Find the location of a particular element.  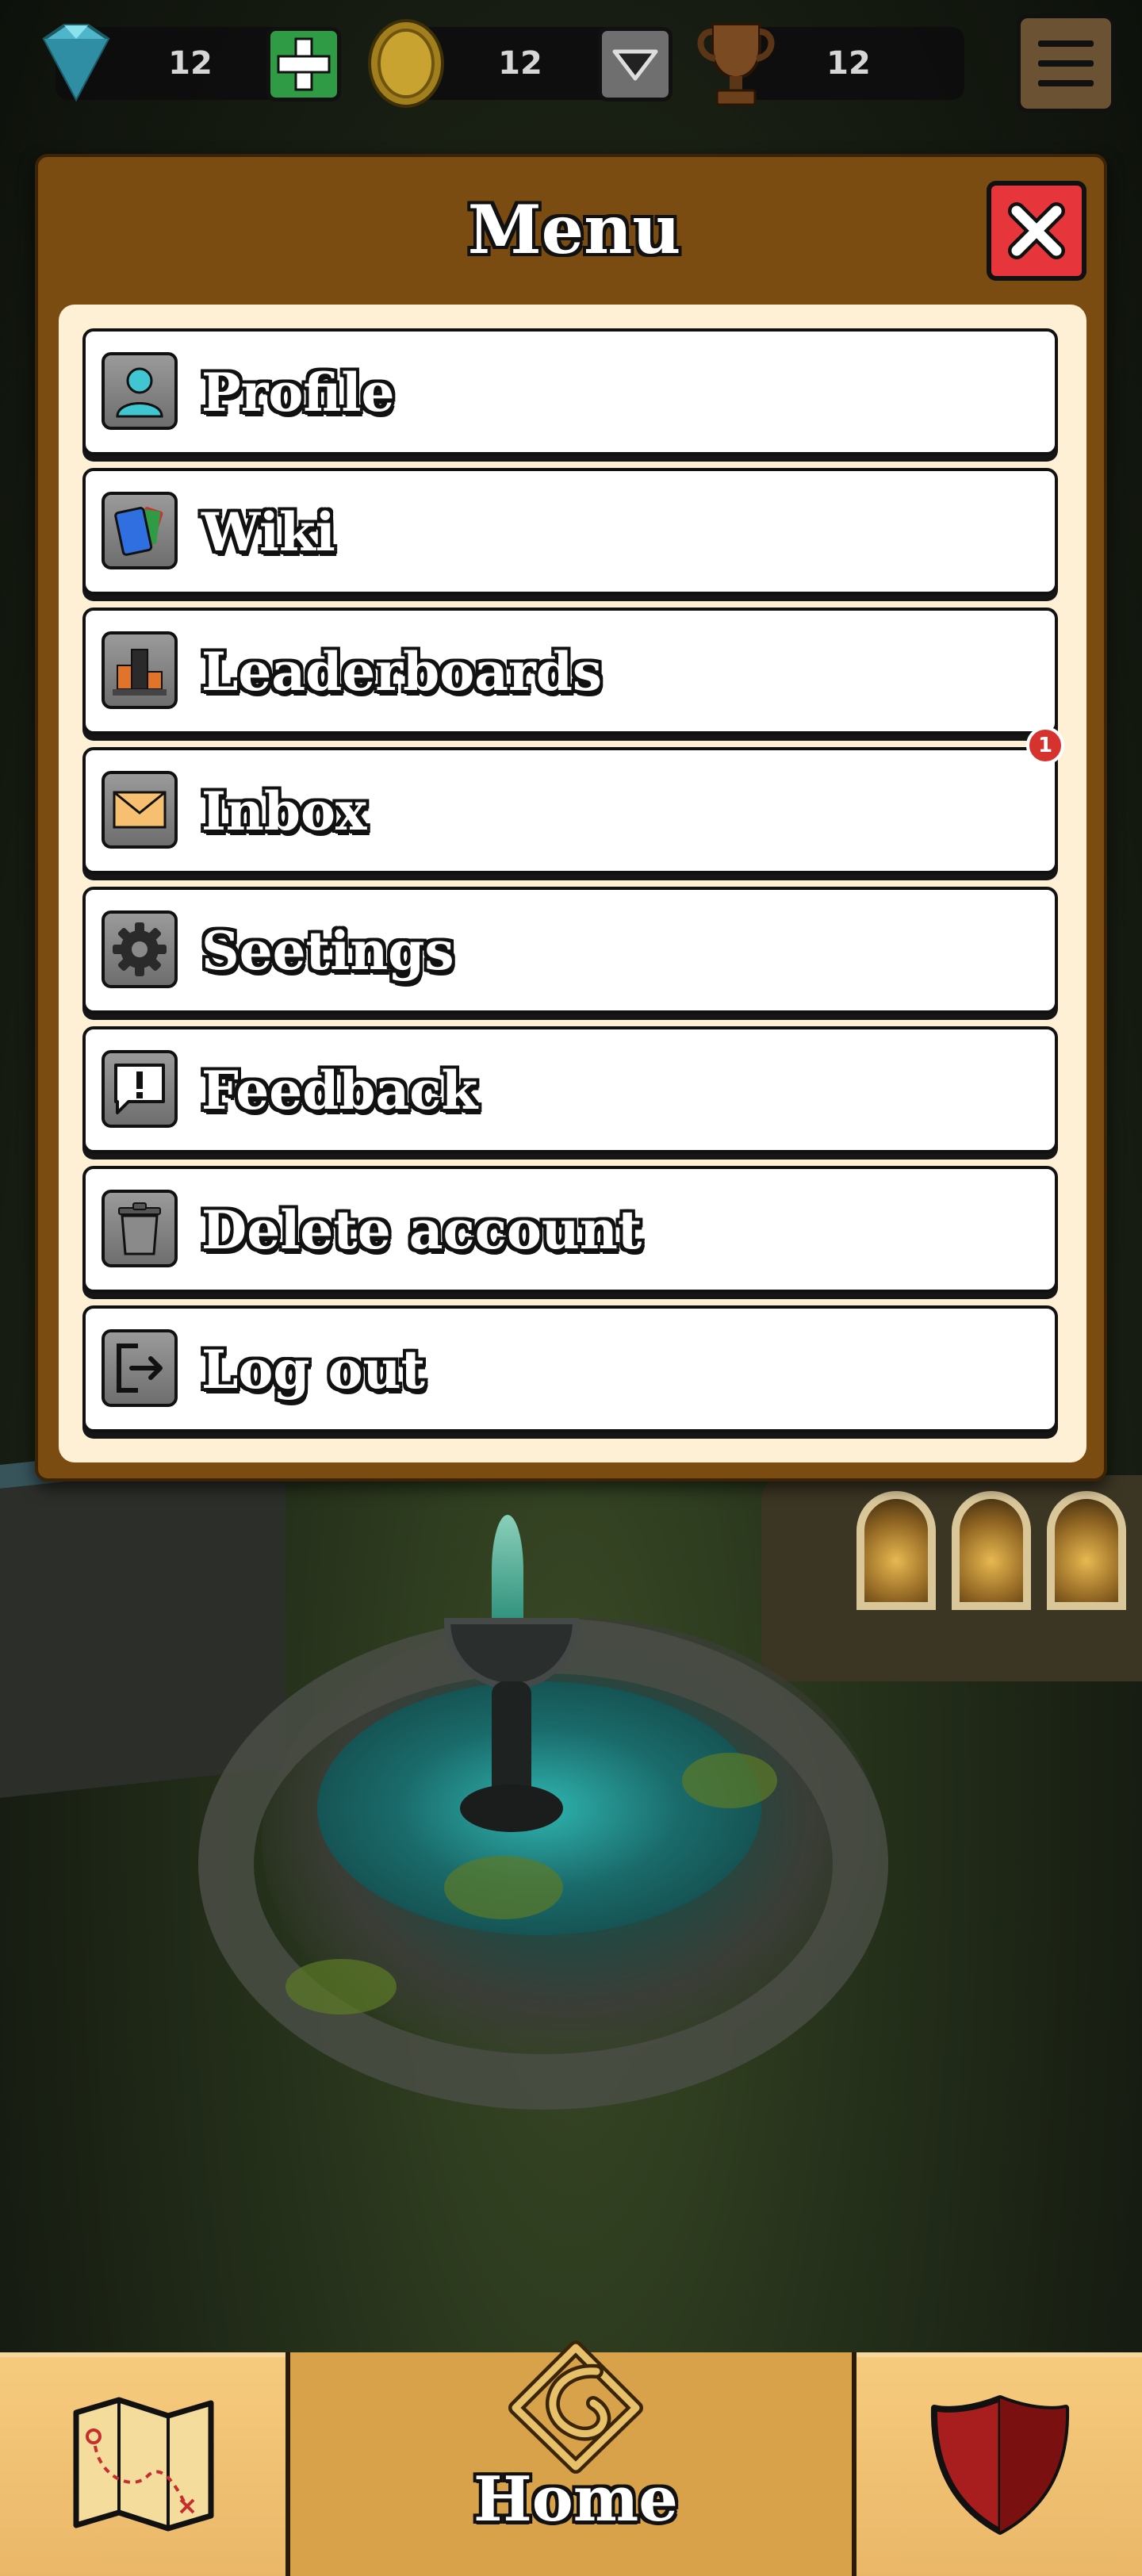

bottom-nav: Home is located at coordinates (571, 2458).